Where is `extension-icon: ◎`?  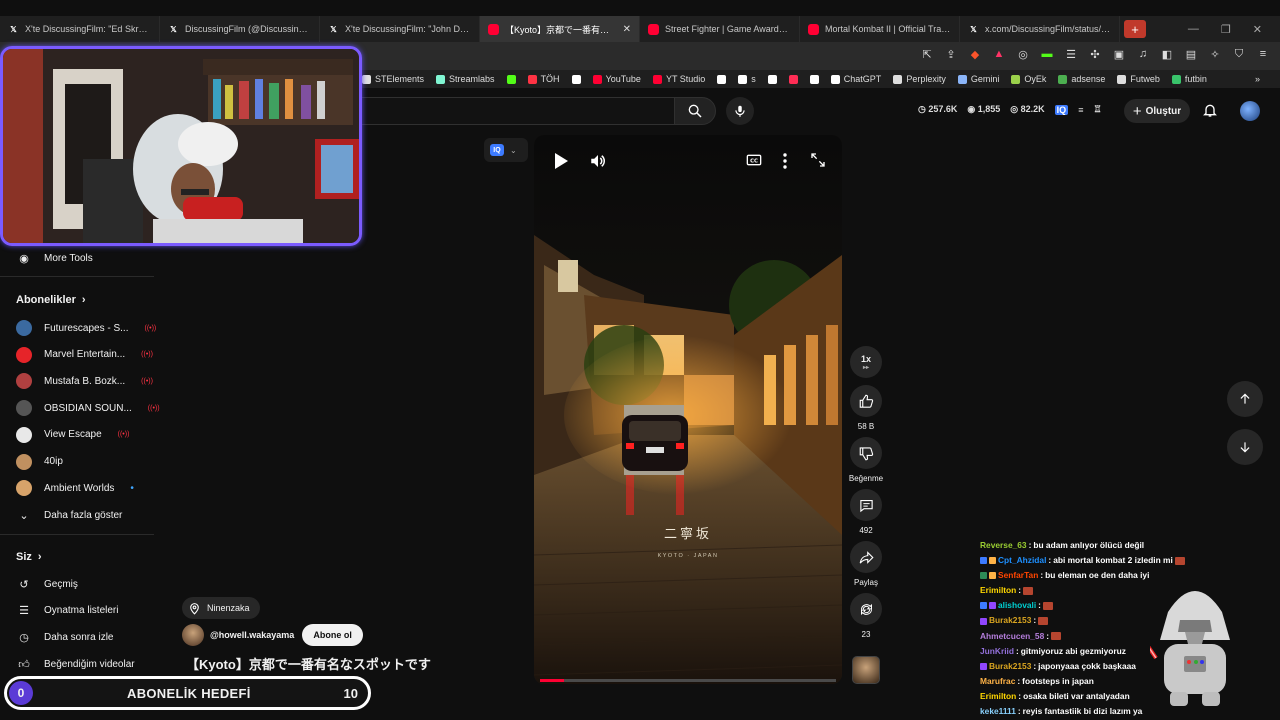 extension-icon: ◎ is located at coordinates (1023, 54).